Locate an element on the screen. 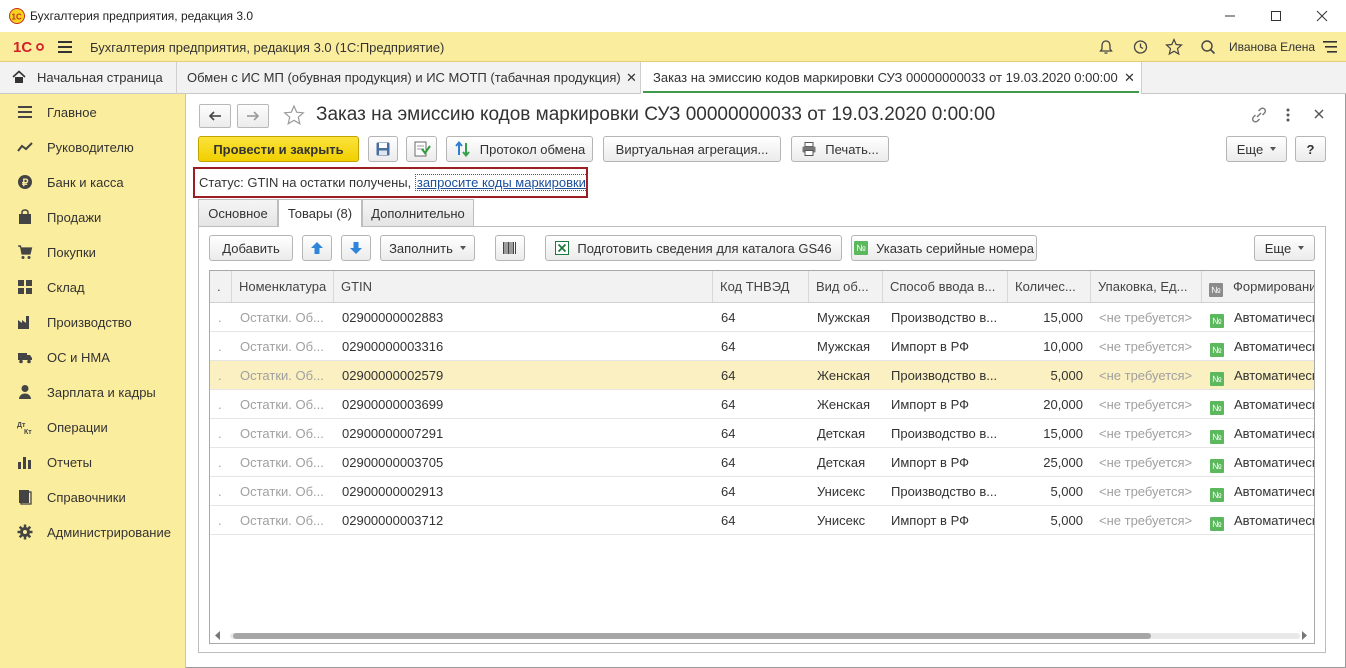 The width and height of the screenshot is (1346, 668). sidebar-item-admin: Администрирование is located at coordinates (92, 532).